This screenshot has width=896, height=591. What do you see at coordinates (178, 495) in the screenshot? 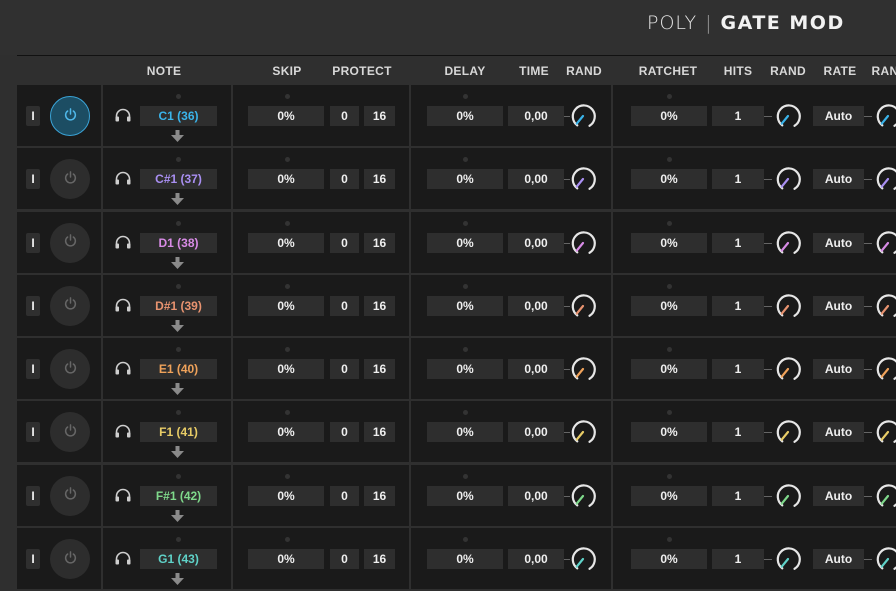
I see `note-selector: F#1 (42)` at bounding box center [178, 495].